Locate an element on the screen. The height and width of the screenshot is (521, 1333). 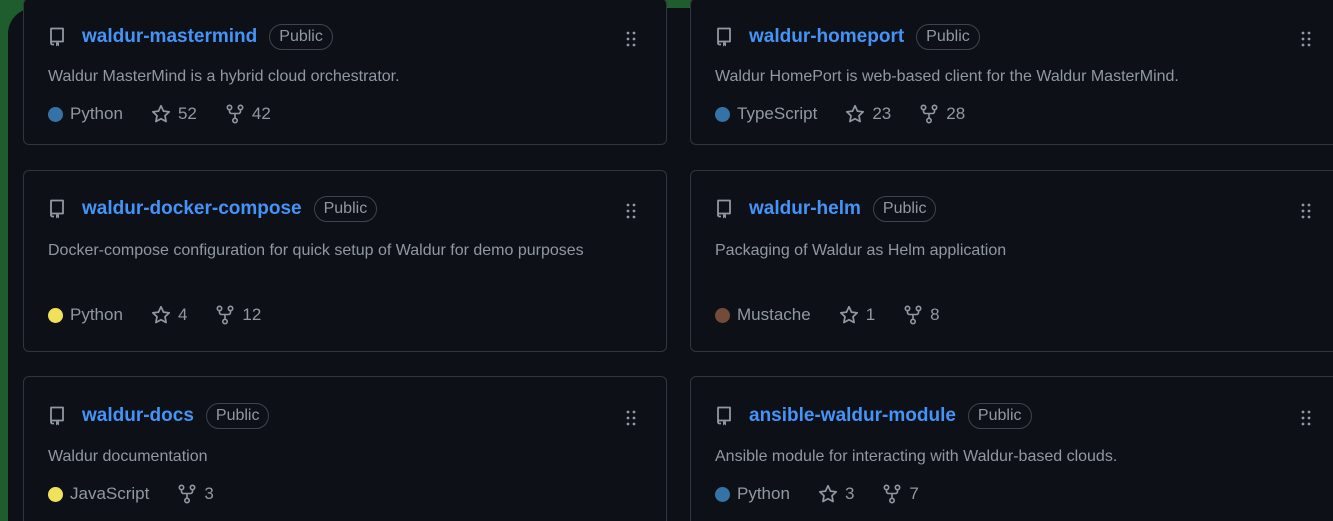
repo-language: Mustache is located at coordinates (774, 314).